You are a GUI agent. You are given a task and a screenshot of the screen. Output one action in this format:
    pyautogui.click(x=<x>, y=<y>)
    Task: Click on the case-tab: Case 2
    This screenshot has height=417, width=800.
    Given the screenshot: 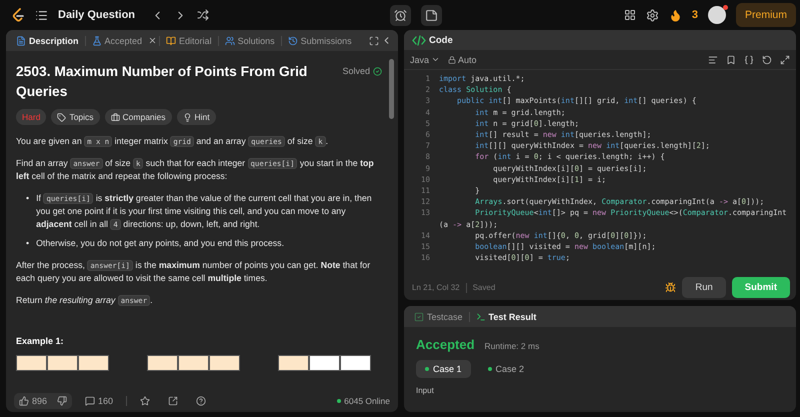 What is the action you would take?
    pyautogui.click(x=506, y=369)
    